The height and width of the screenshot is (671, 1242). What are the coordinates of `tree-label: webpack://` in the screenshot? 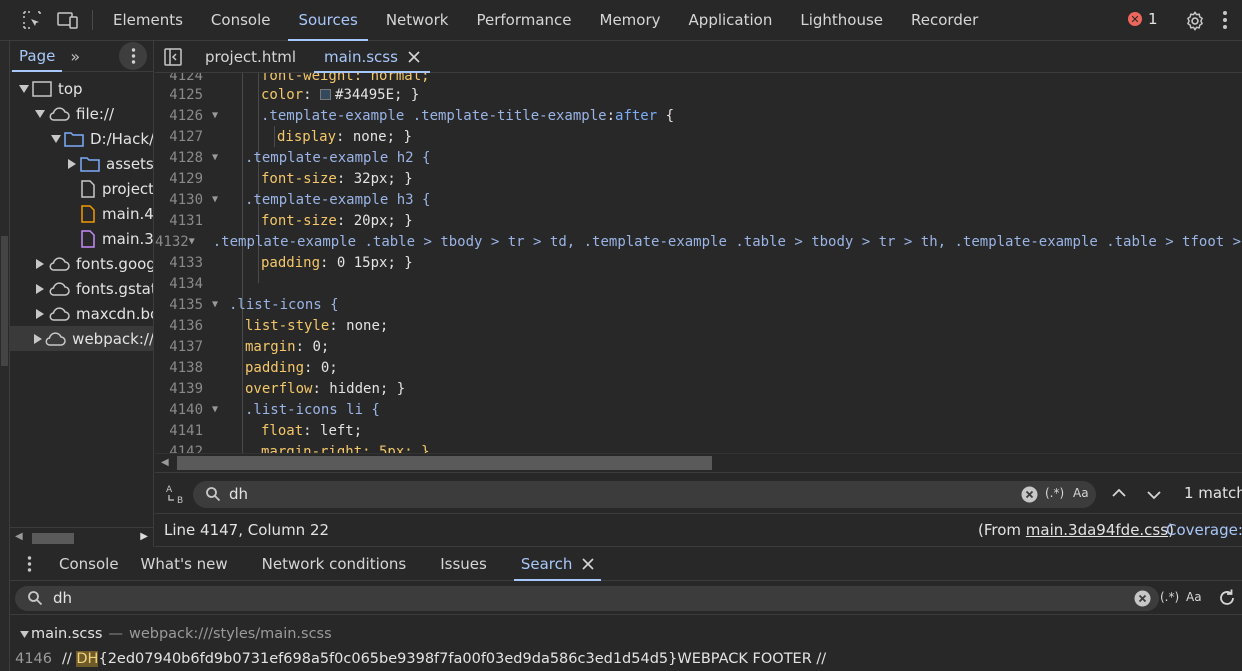 It's located at (113, 338).